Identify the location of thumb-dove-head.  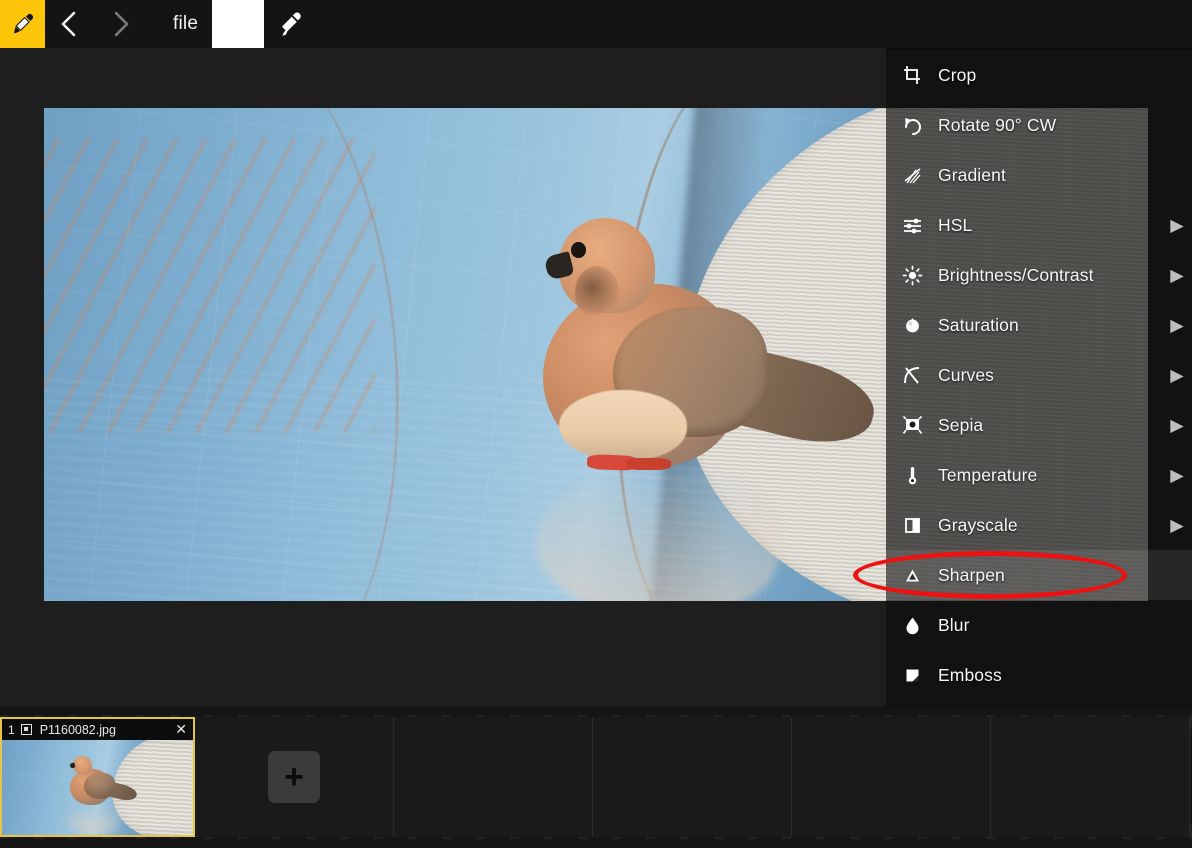
(82, 765).